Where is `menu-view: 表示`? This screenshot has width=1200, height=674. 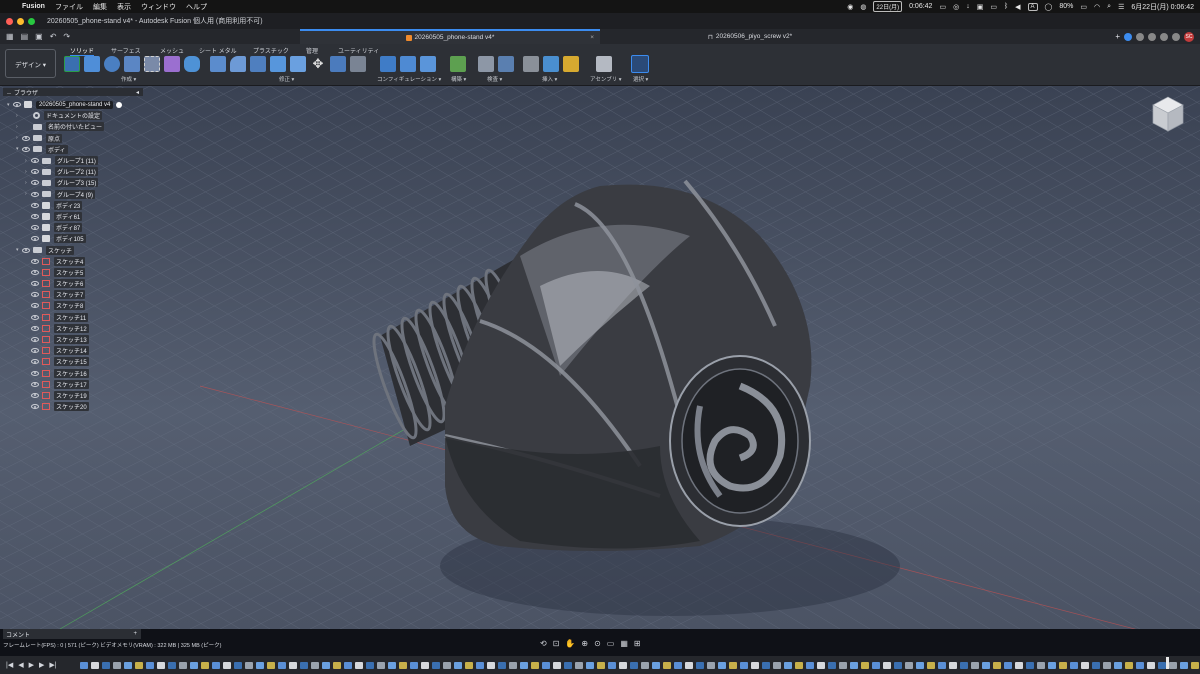 menu-view: 表示 is located at coordinates (124, 7).